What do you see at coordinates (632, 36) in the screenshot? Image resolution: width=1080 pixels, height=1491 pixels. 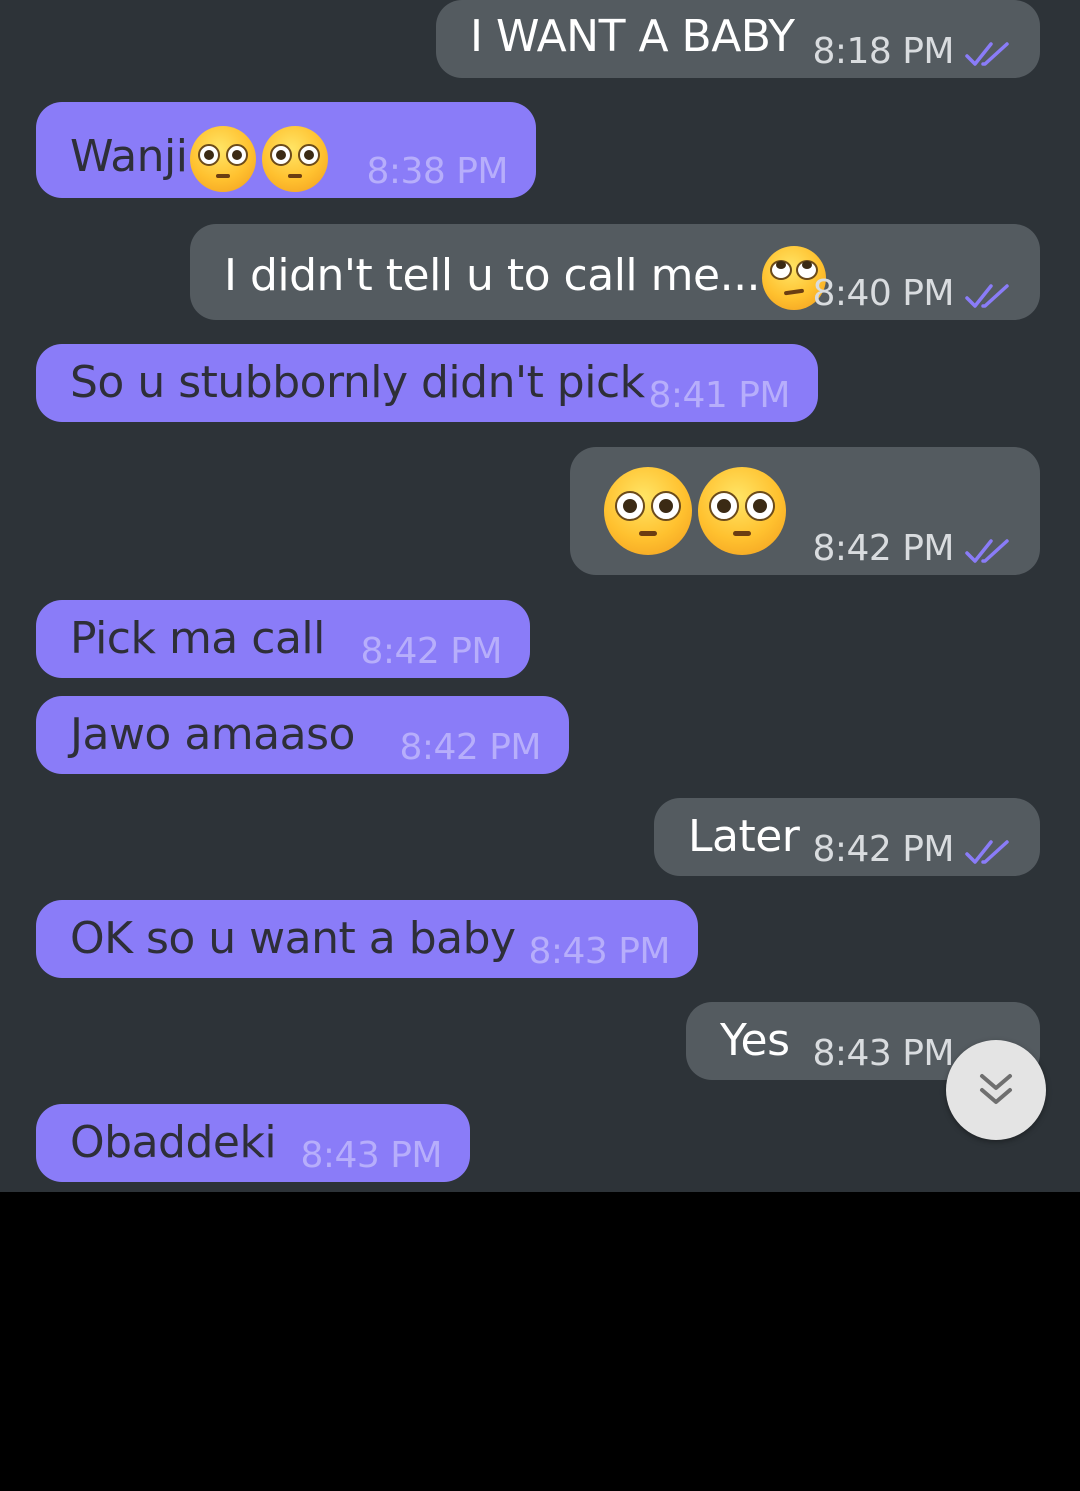 I see `message-text: I WANT A BABY` at bounding box center [632, 36].